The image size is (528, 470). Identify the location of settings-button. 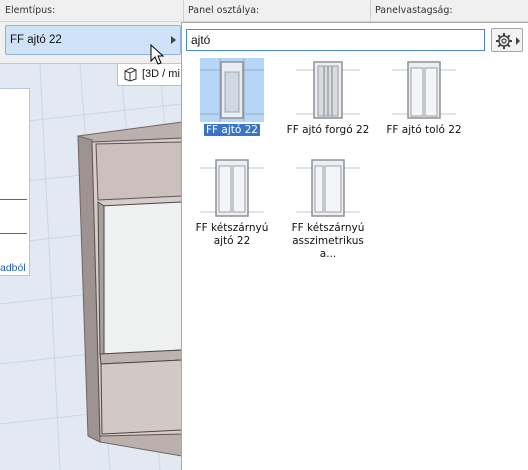
(507, 40).